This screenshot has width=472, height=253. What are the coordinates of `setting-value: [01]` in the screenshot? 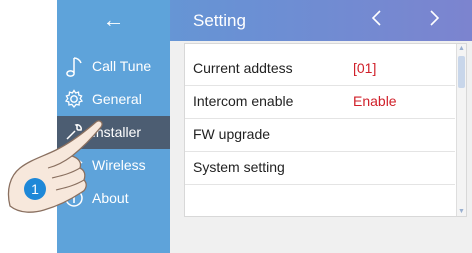 It's located at (365, 68).